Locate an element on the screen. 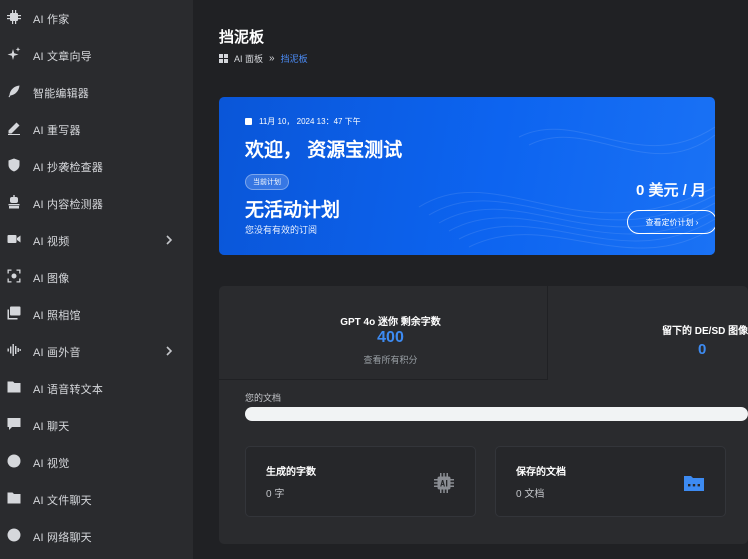  sidebar-item-label: 智能编辑器 is located at coordinates (61, 93).